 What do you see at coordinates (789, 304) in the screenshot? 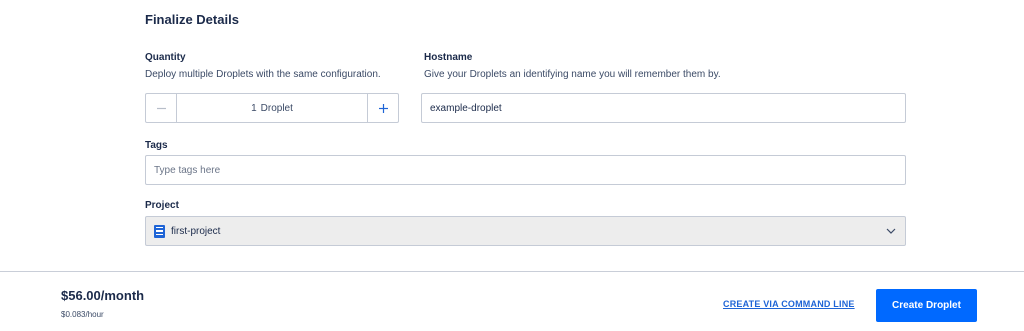
I see `create-via-command-line-link: CREATE VIA COMMAND LINE` at bounding box center [789, 304].